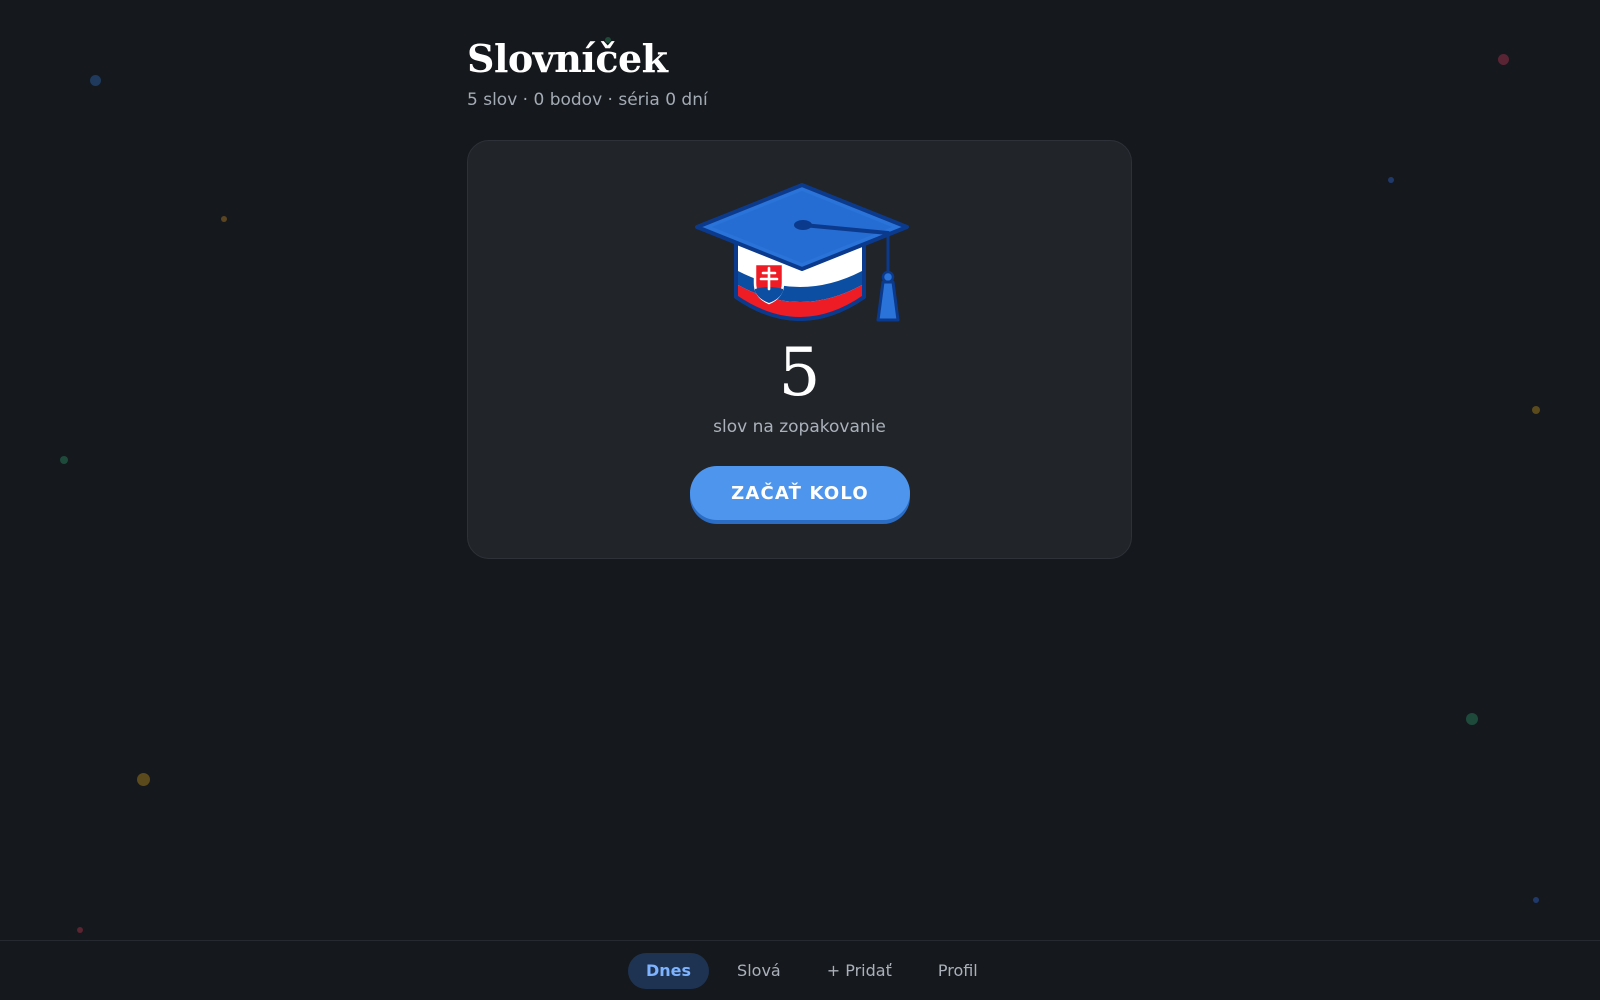  I want to click on bottom-nav: Dnes Slová + Pridať Profil, so click(800, 970).